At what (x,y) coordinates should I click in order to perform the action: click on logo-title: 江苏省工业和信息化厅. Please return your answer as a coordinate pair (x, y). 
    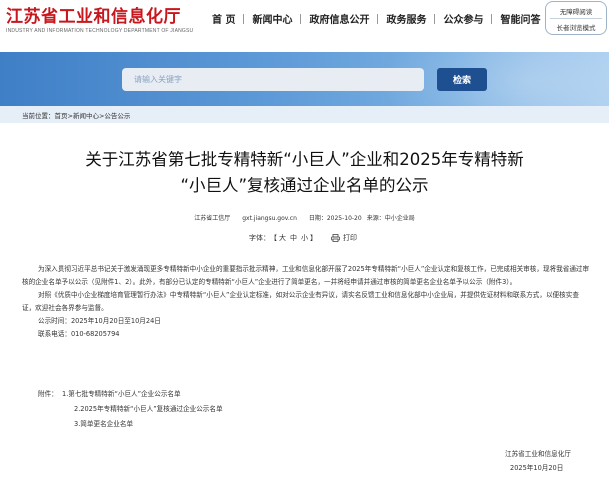
    Looking at the image, I should click on (93, 17).